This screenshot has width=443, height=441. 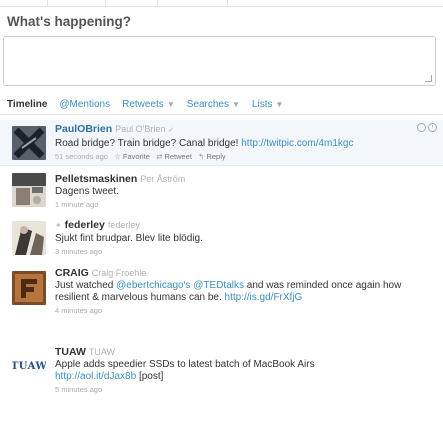 What do you see at coordinates (218, 285) in the screenshot?
I see `mention-link: @TEDtalks` at bounding box center [218, 285].